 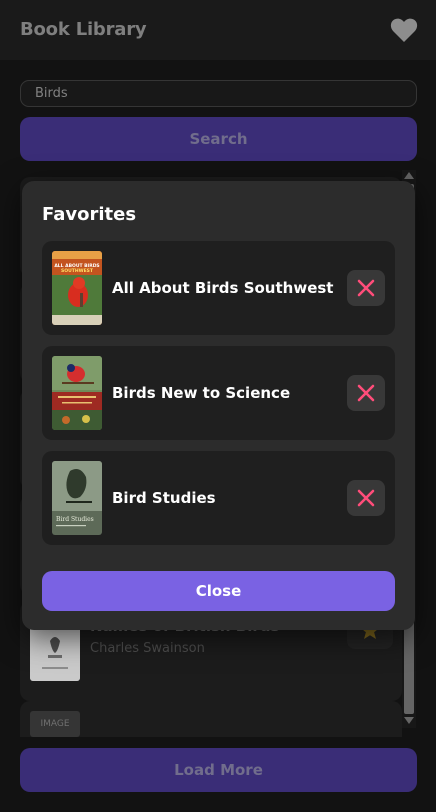 I want to click on modal-title: Favorites, so click(x=89, y=214).